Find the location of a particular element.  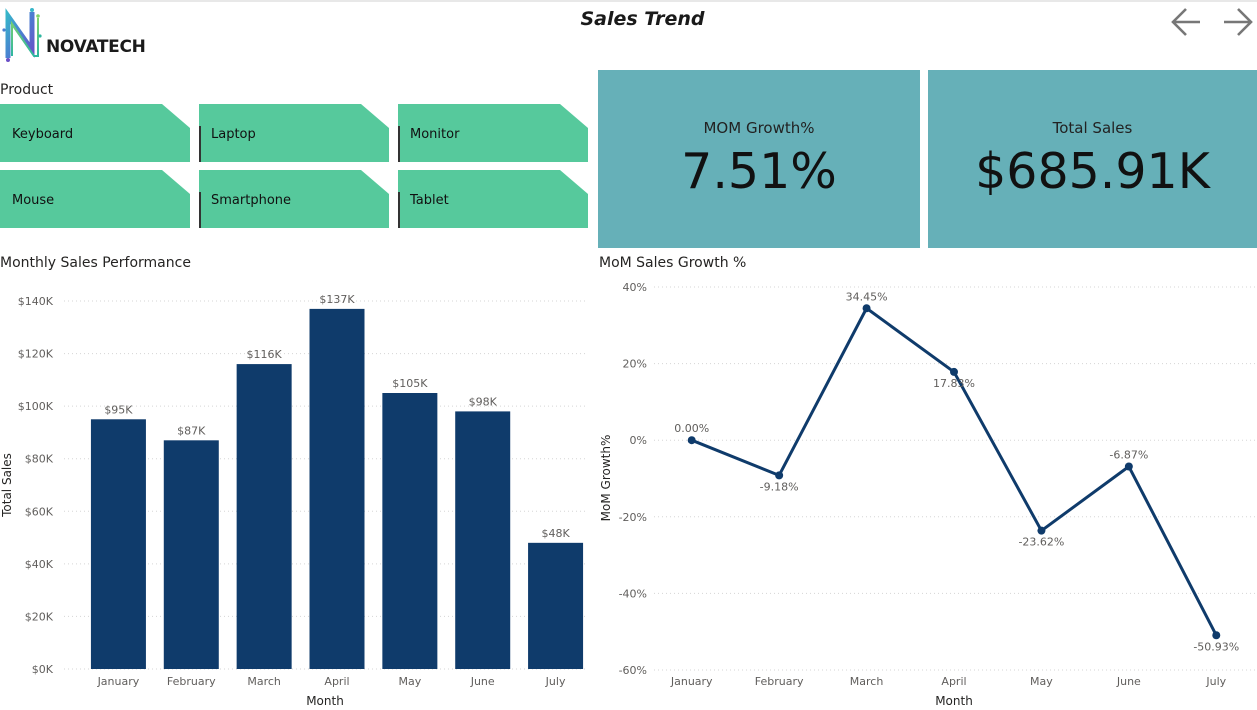

product-tile-label: Laptop is located at coordinates (233, 134).